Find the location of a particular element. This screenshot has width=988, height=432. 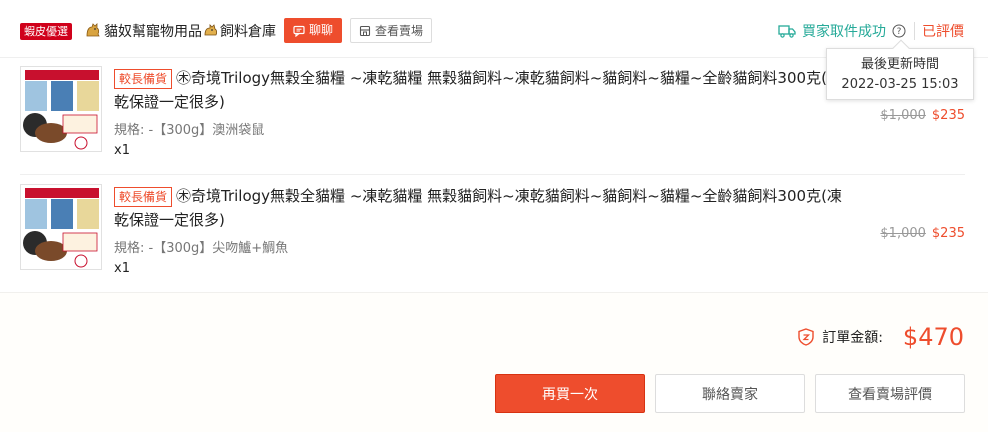

chat-icon is located at coordinates (299, 31).